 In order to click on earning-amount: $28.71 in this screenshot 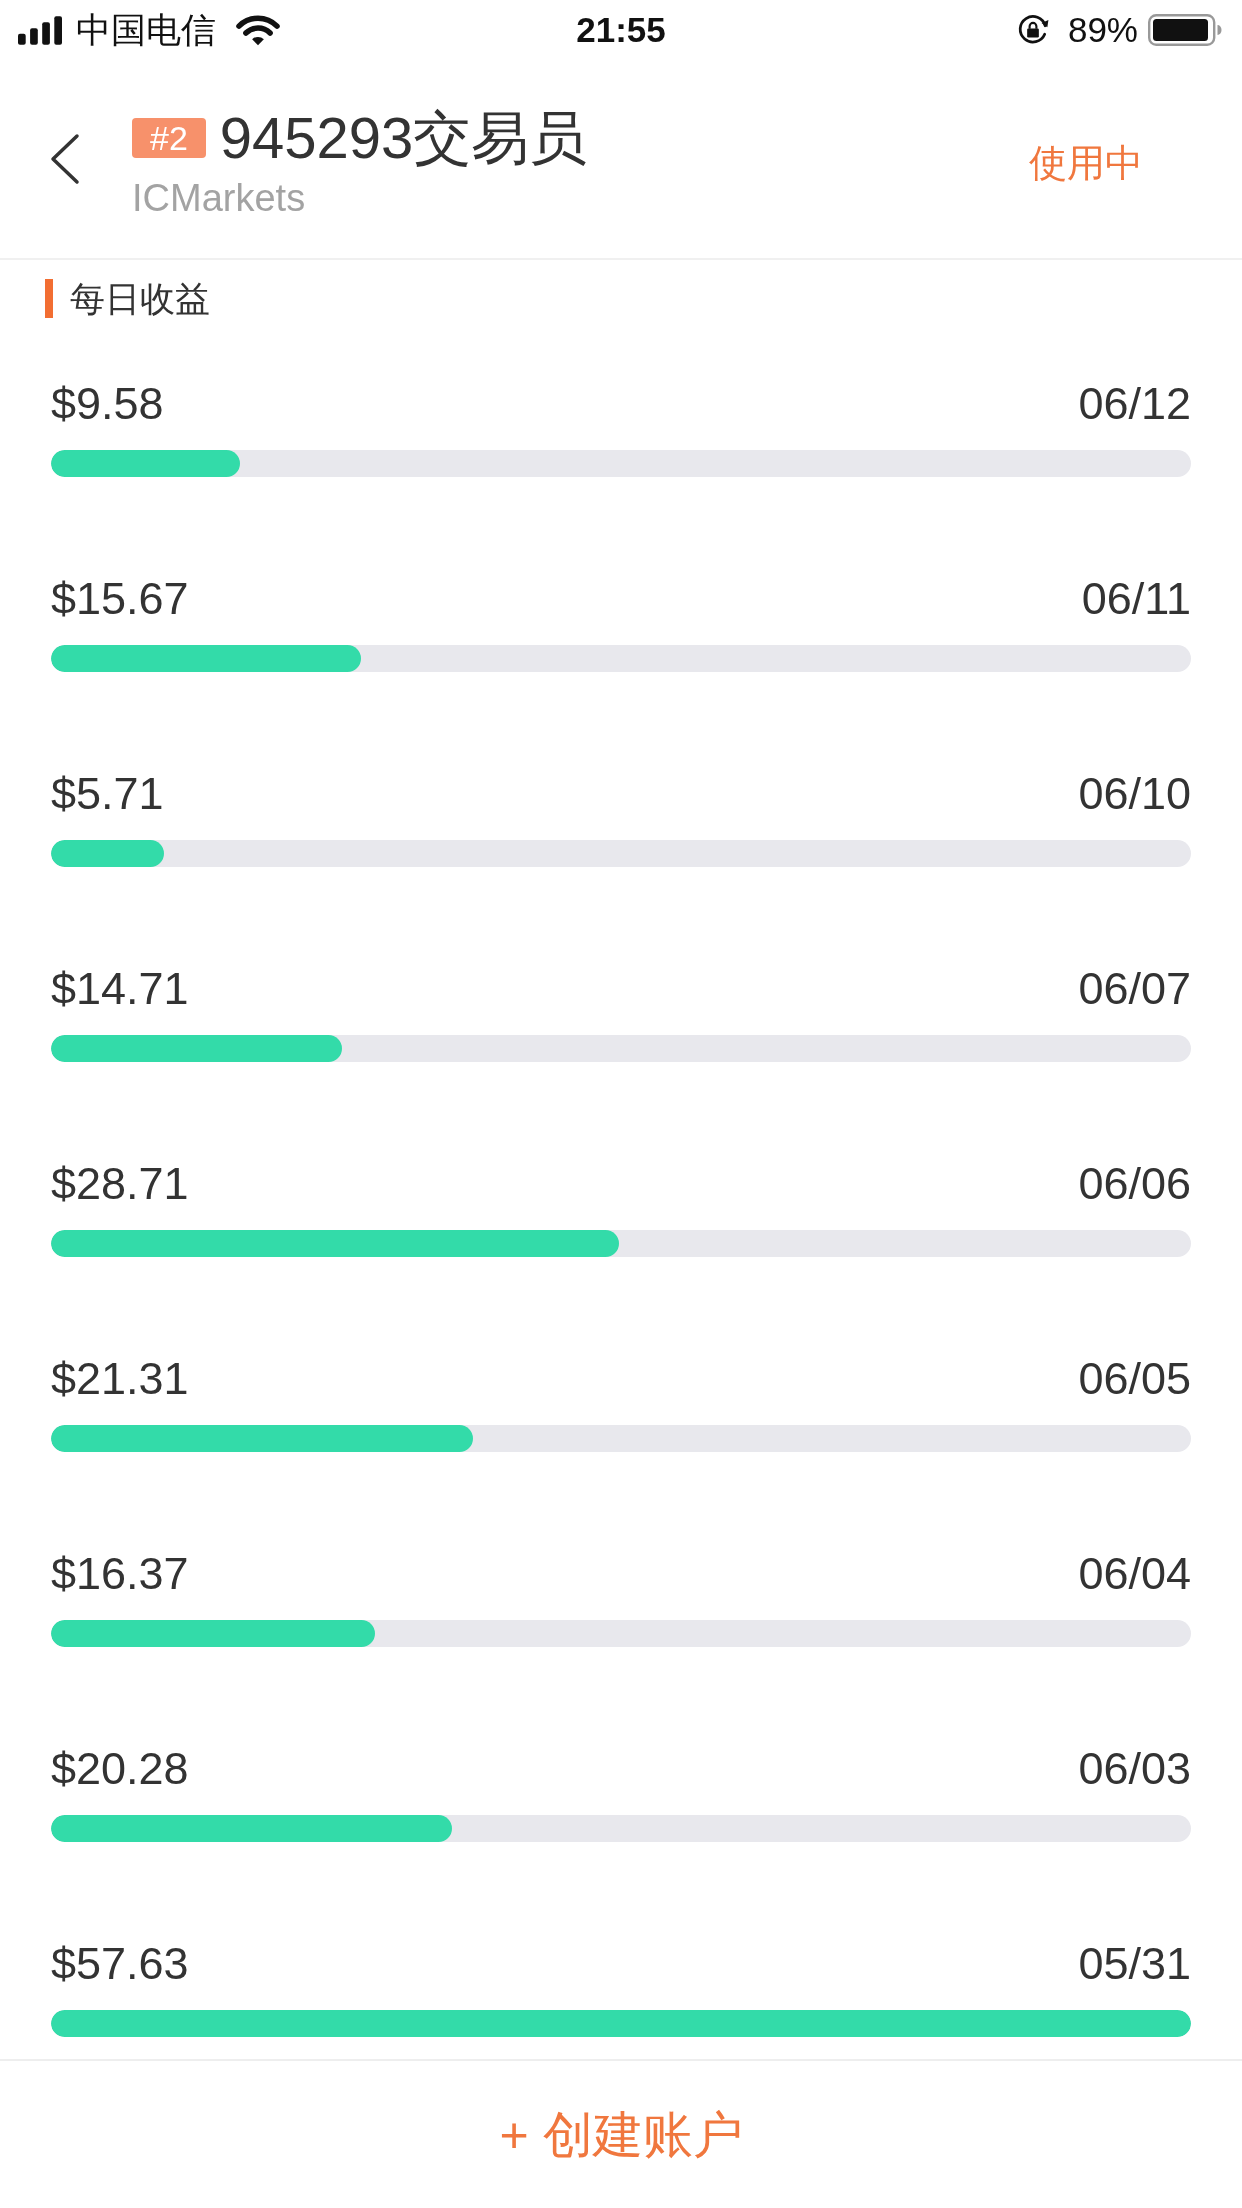, I will do `click(120, 1184)`.